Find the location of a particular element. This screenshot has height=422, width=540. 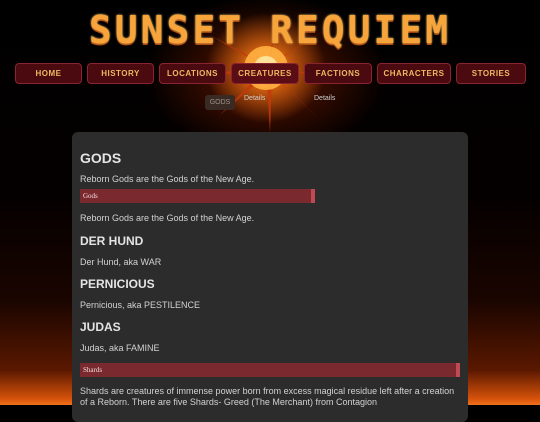

entry-heading-judas: JUDAS is located at coordinates (100, 327).